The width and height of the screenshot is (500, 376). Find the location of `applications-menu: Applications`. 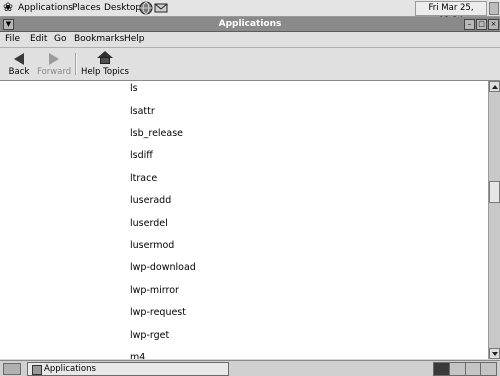

applications-menu: Applications is located at coordinates (45, 8).